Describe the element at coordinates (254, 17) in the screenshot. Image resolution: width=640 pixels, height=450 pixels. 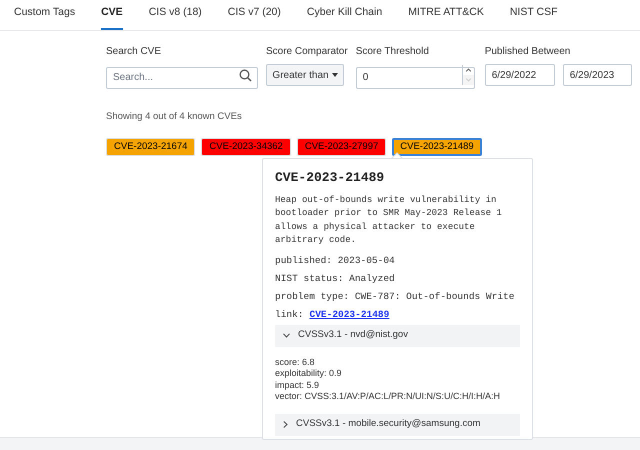
I see `tab: CIS v7 (20)` at that location.